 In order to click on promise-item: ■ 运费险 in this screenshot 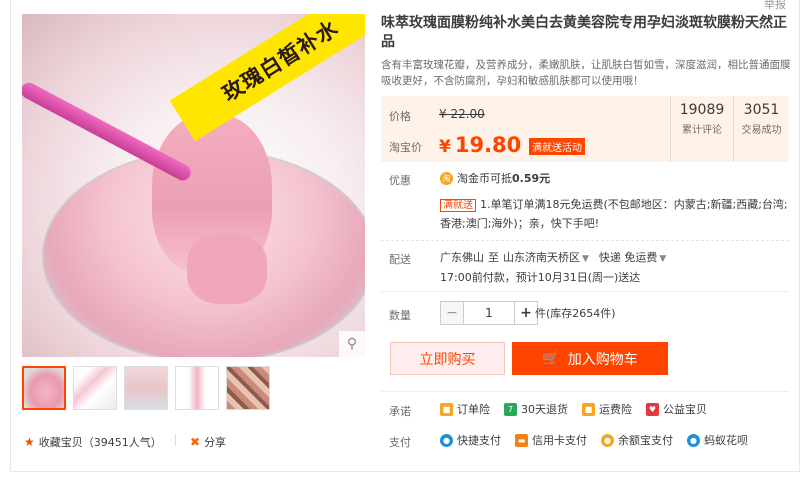, I will do `click(607, 409)`.